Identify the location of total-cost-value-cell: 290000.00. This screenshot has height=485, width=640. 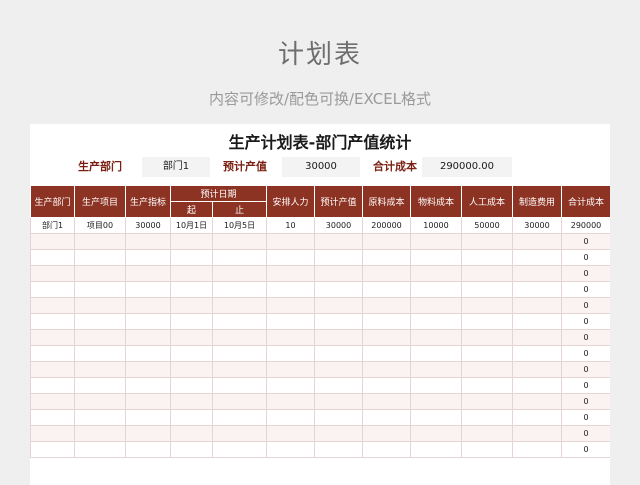
(467, 167).